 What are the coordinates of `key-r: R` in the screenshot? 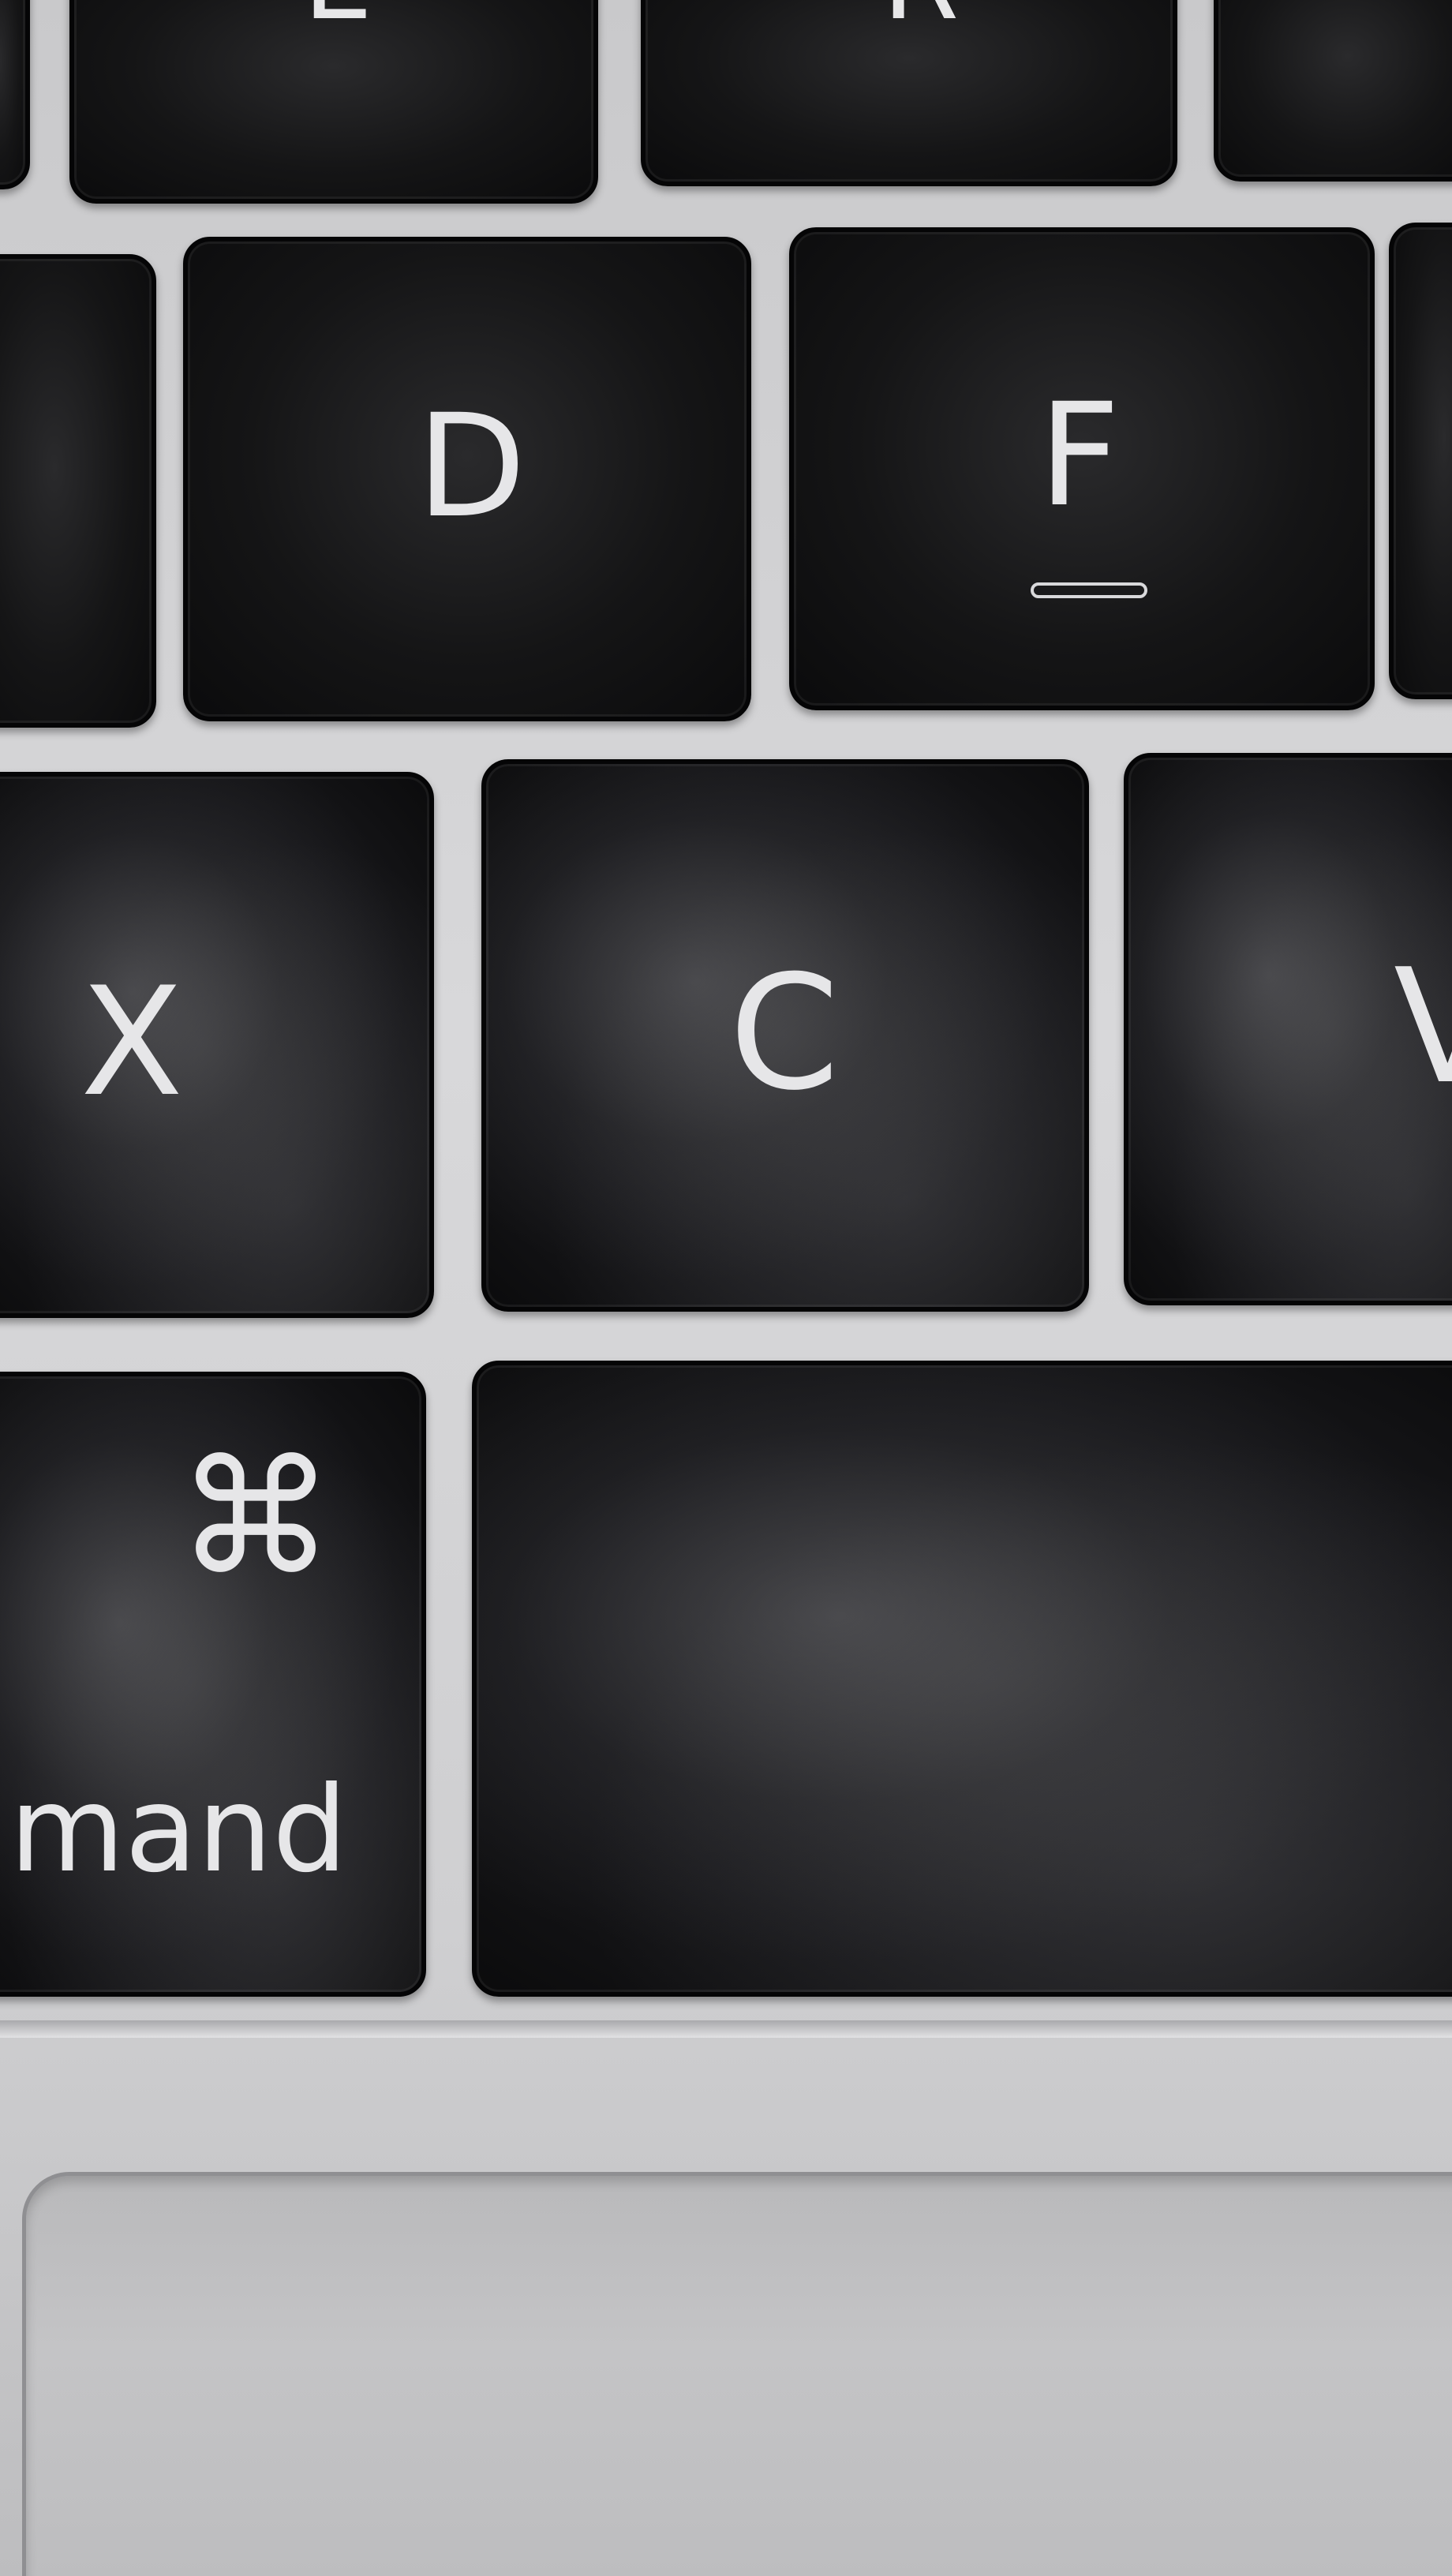 It's located at (909, 93).